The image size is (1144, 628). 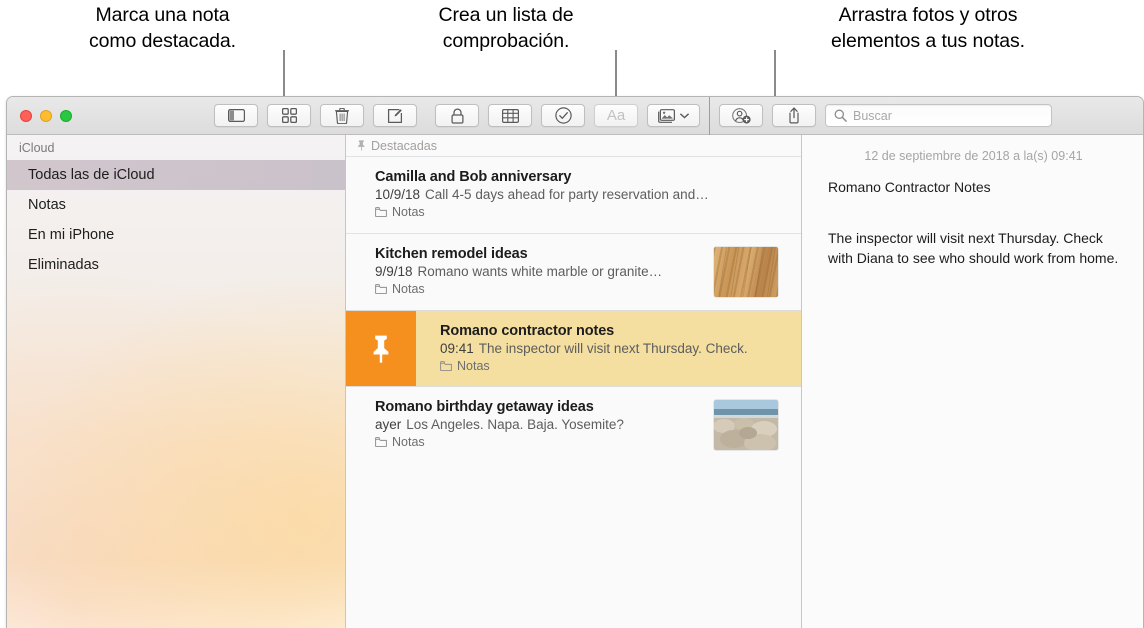 What do you see at coordinates (66, 115) in the screenshot?
I see `zoom-button` at bounding box center [66, 115].